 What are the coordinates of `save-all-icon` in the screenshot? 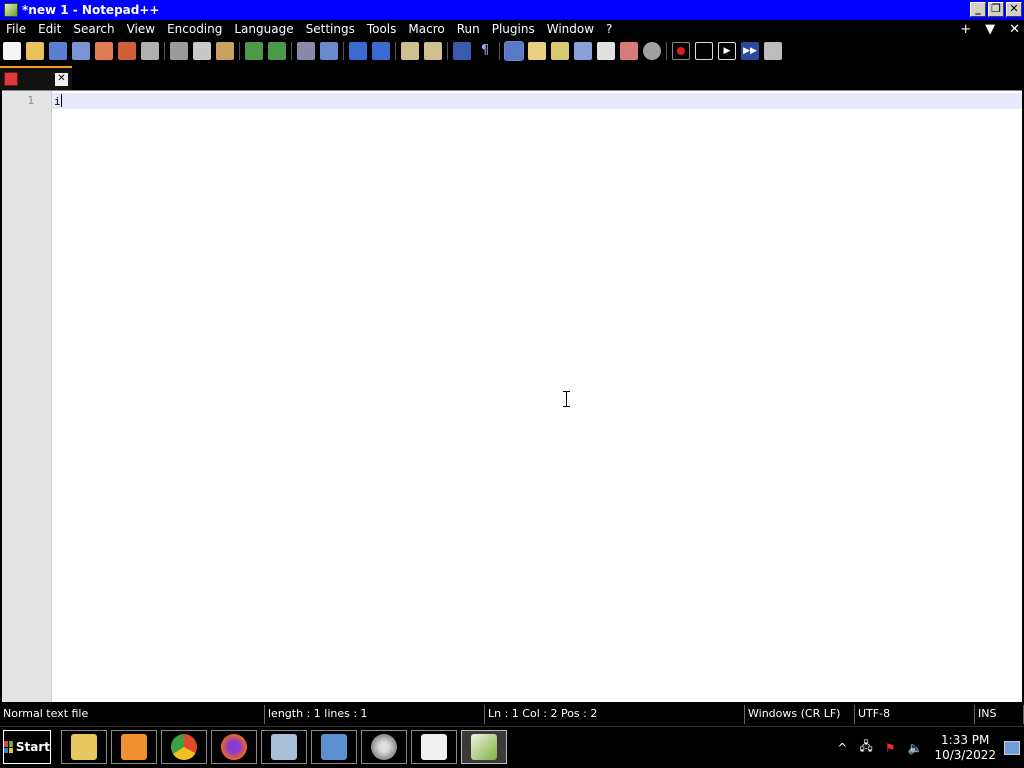 It's located at (81, 51).